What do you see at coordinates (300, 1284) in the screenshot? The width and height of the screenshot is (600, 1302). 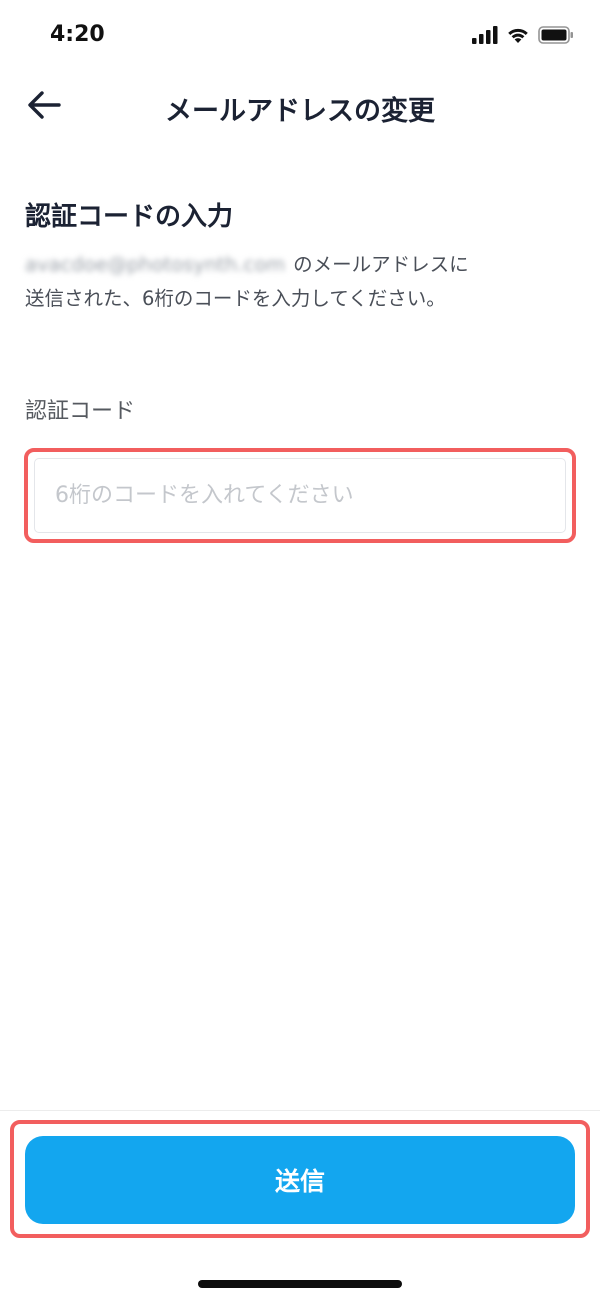 I see `home-indicator` at bounding box center [300, 1284].